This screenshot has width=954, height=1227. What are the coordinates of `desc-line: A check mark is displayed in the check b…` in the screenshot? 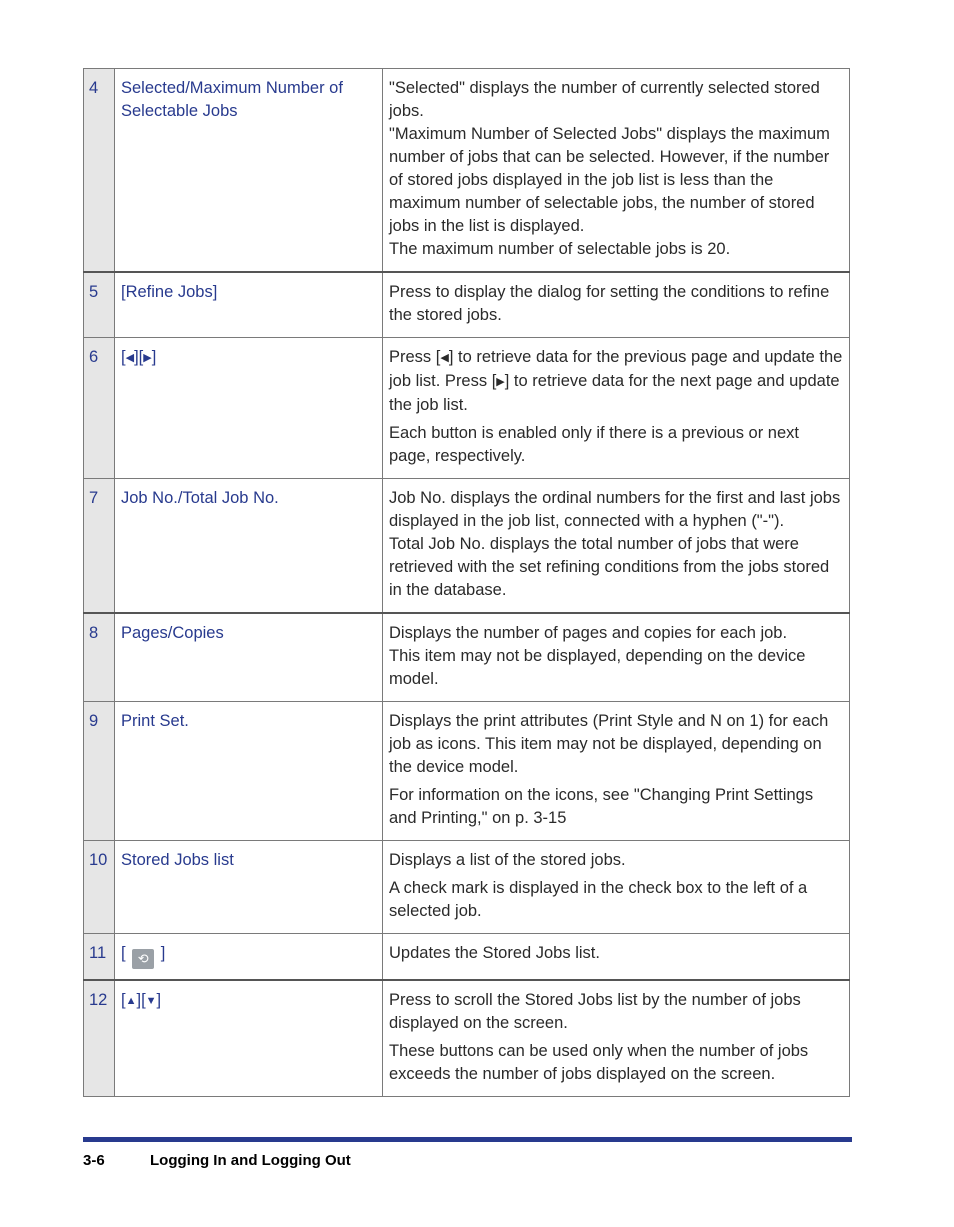 It's located at (598, 899).